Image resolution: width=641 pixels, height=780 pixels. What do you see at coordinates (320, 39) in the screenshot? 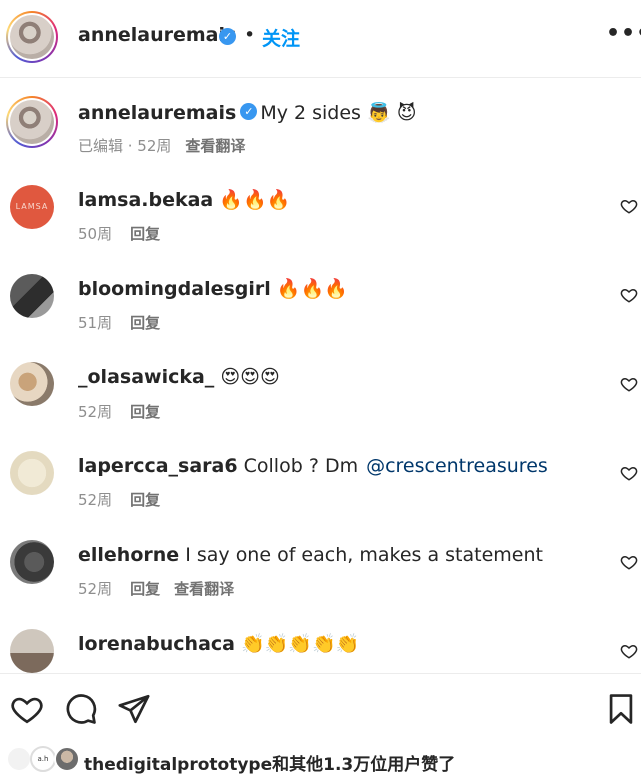
I see `post-header: annelauremais ✓ • 关注 •••` at bounding box center [320, 39].